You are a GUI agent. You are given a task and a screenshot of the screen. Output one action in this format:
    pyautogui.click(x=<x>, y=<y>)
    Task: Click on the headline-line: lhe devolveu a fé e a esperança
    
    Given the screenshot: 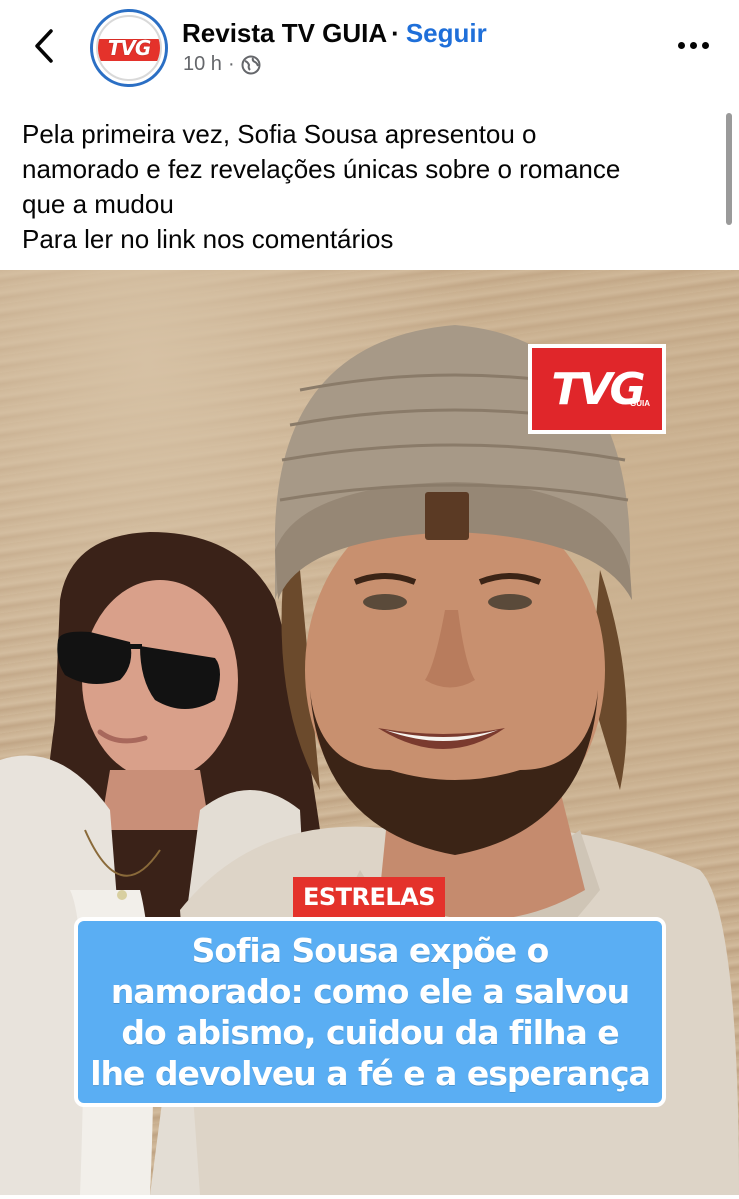 What is the action you would take?
    pyautogui.click(x=370, y=1073)
    